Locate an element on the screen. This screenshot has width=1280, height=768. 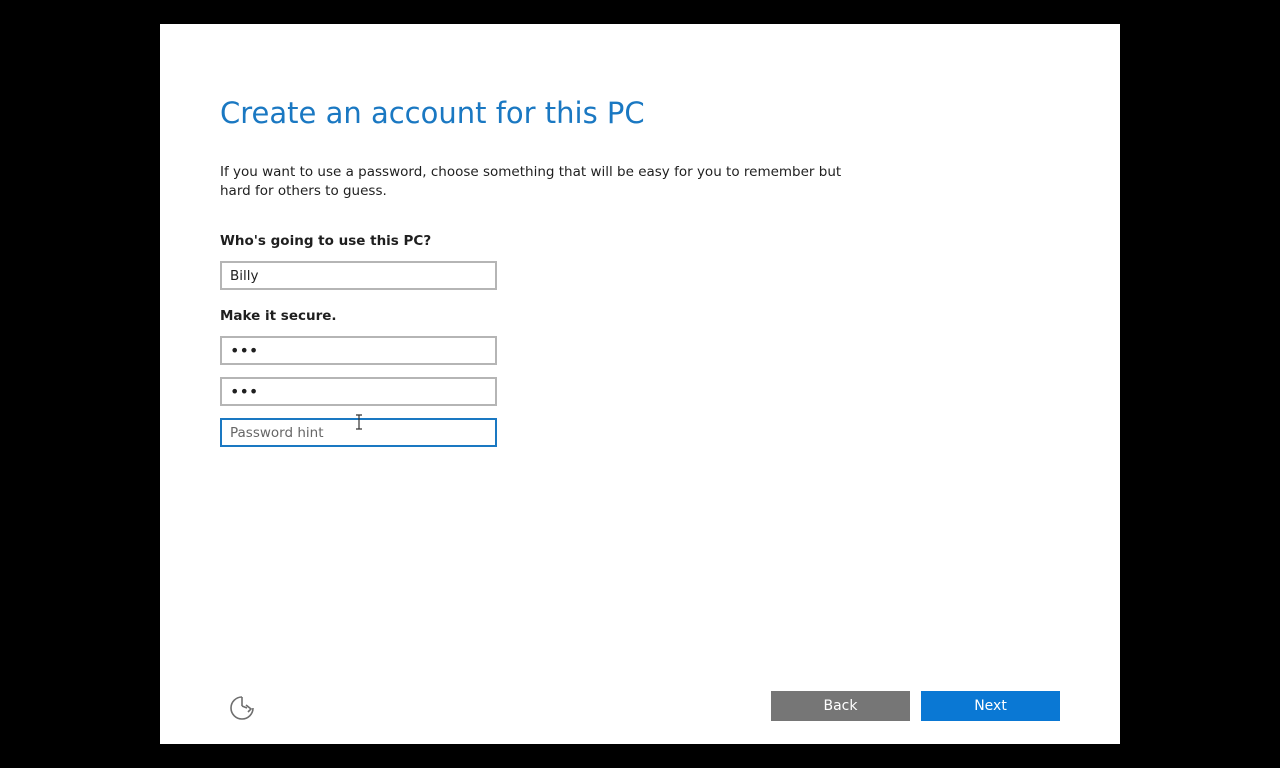
secure-label: Make it secure. is located at coordinates (278, 316).